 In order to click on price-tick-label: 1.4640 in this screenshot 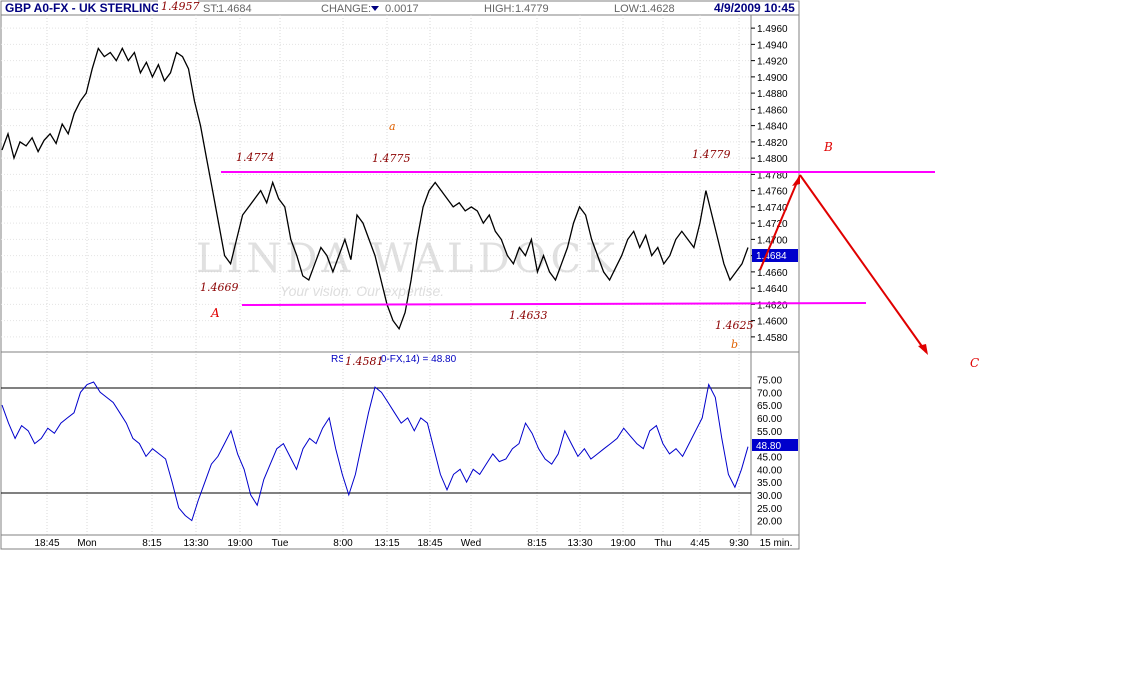, I will do `click(772, 289)`.